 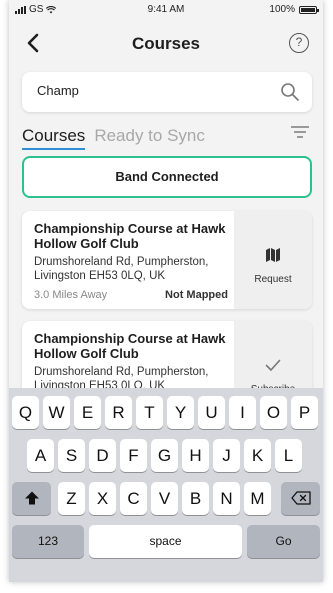 I want to click on key-v: V, so click(x=164, y=498).